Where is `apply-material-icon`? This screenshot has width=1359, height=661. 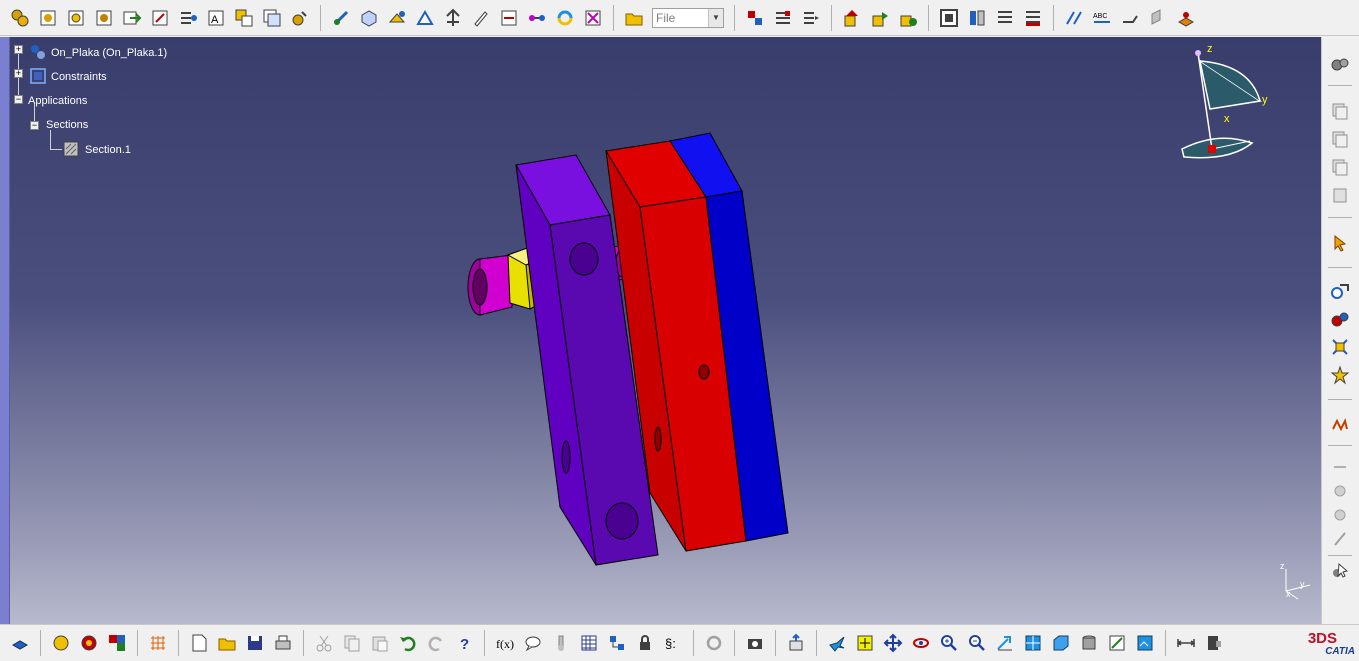
apply-material-icon is located at coordinates (1074, 18).